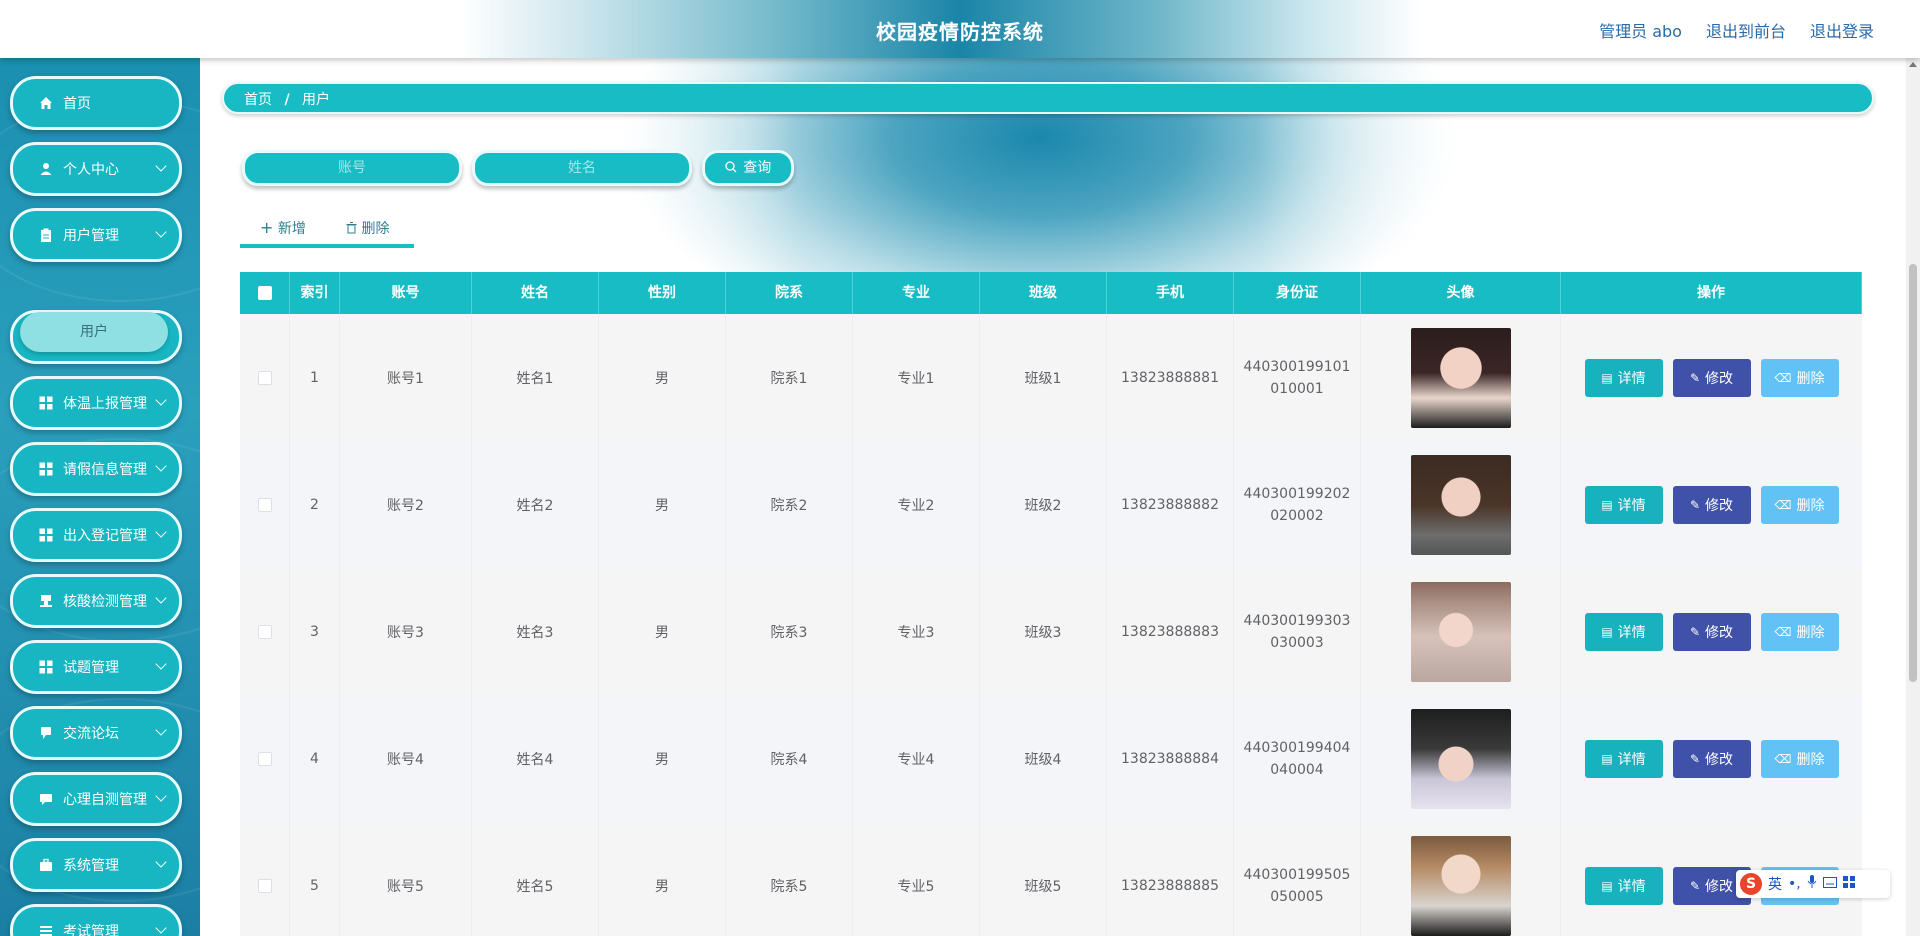 Image resolution: width=1920 pixels, height=936 pixels. What do you see at coordinates (375, 229) in the screenshot?
I see `batch-delete-label: 删除` at bounding box center [375, 229].